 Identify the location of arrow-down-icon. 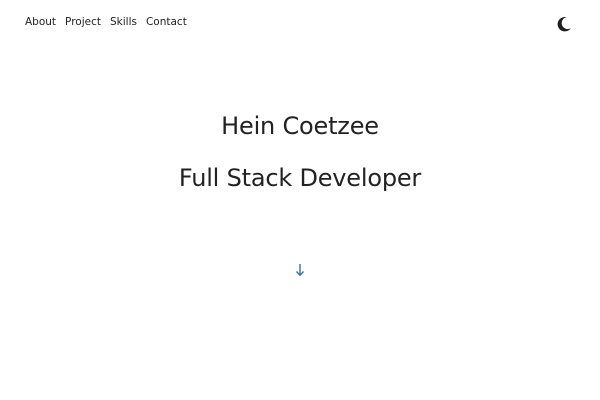
(300, 270).